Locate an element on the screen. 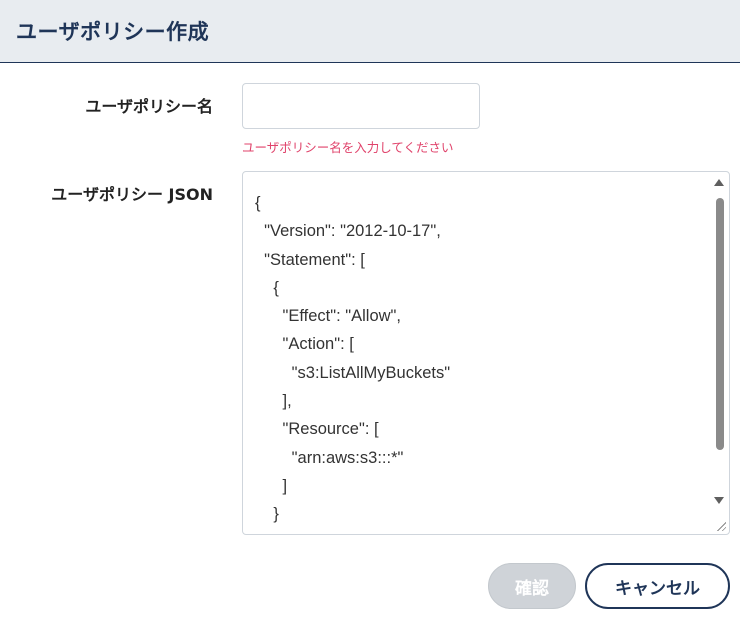  cancel-button: キャンセル is located at coordinates (657, 586).